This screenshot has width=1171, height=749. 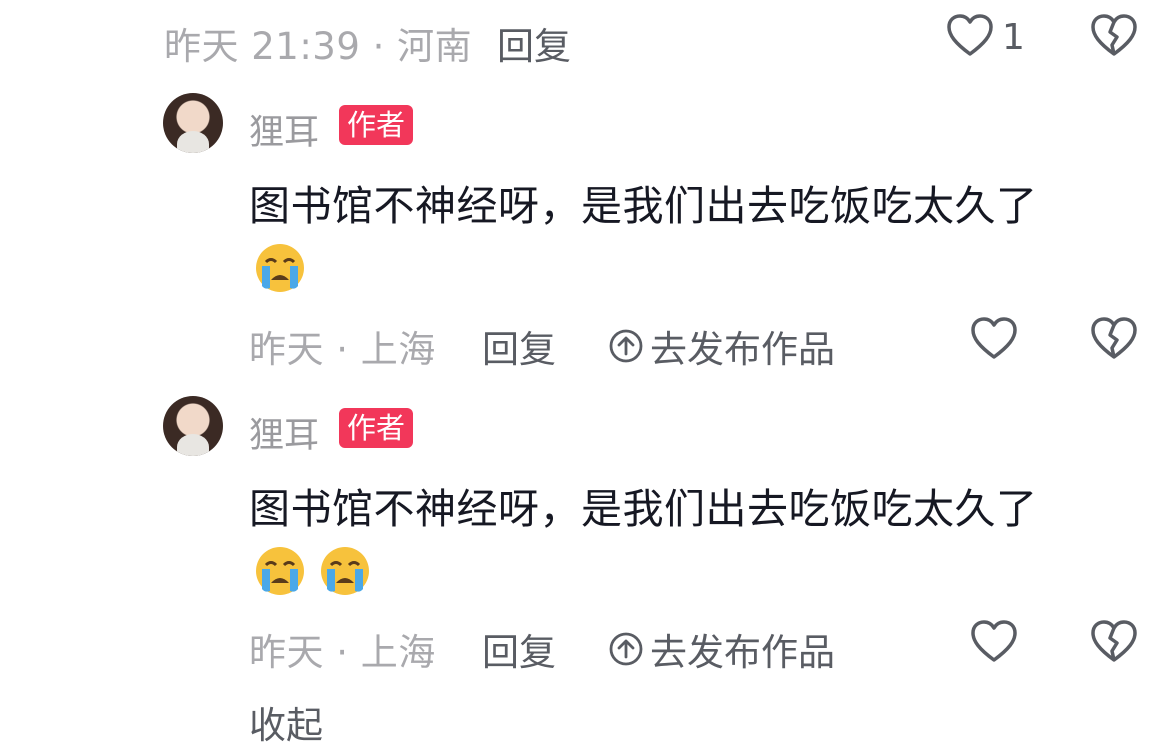 I want to click on comment-meta: 昨天 21:39 · 河南, so click(x=318, y=46).